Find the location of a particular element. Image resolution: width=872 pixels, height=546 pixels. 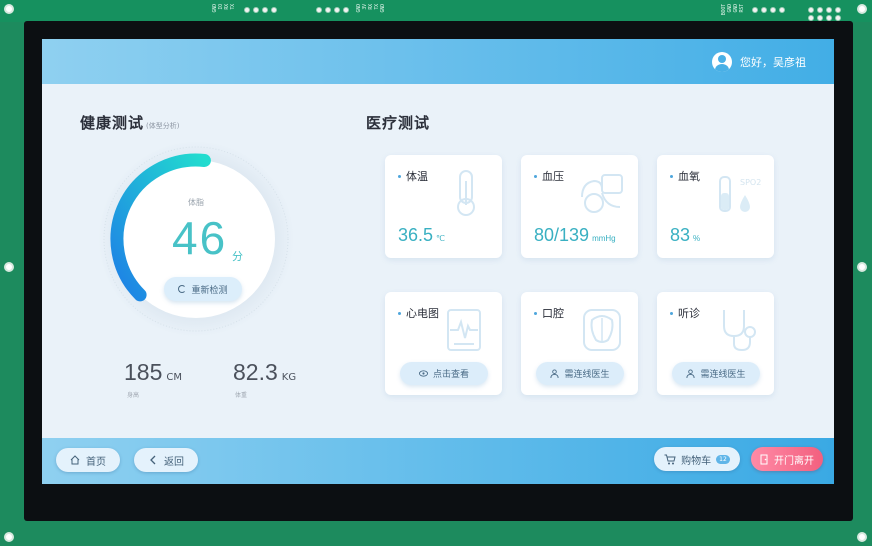

cart-button: 购物车 12 is located at coordinates (697, 459).